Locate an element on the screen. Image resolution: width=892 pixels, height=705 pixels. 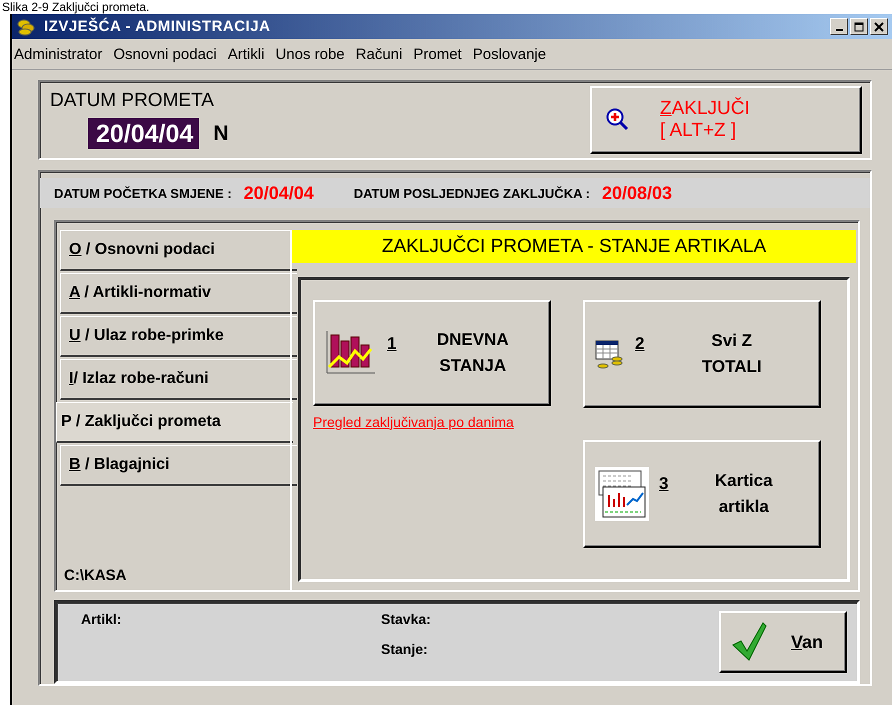
tab: A / Artikli-normativ is located at coordinates (178, 293).